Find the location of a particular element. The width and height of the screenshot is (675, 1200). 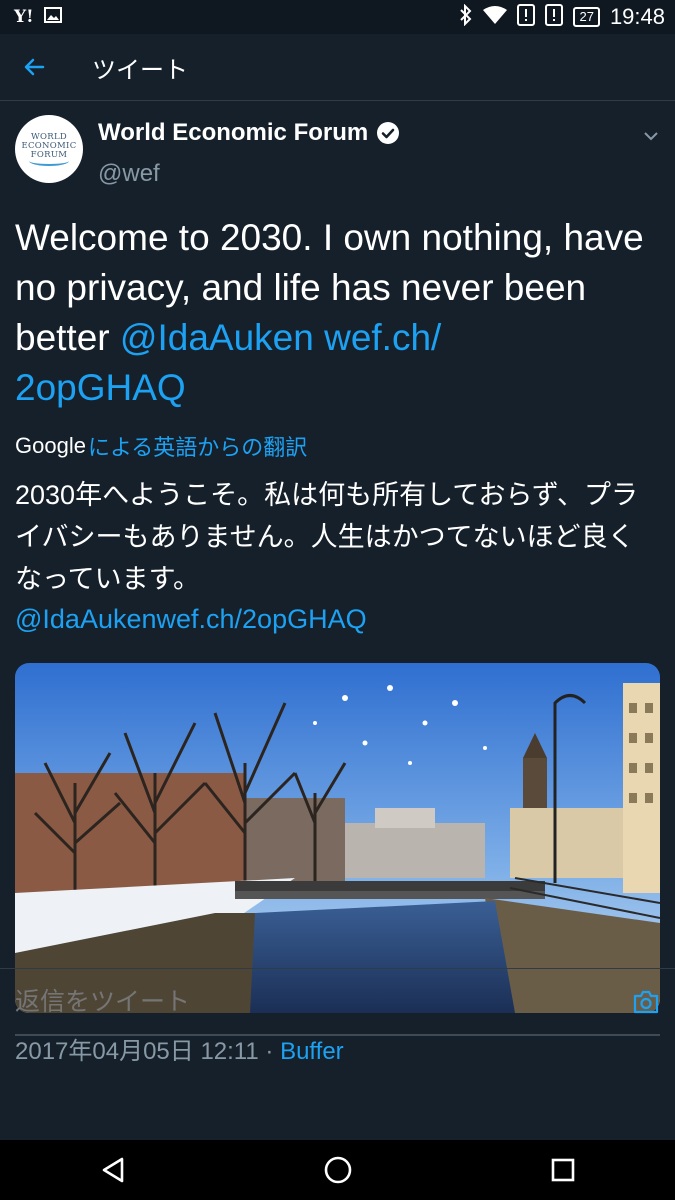

system-nav-bar is located at coordinates (337, 1170).